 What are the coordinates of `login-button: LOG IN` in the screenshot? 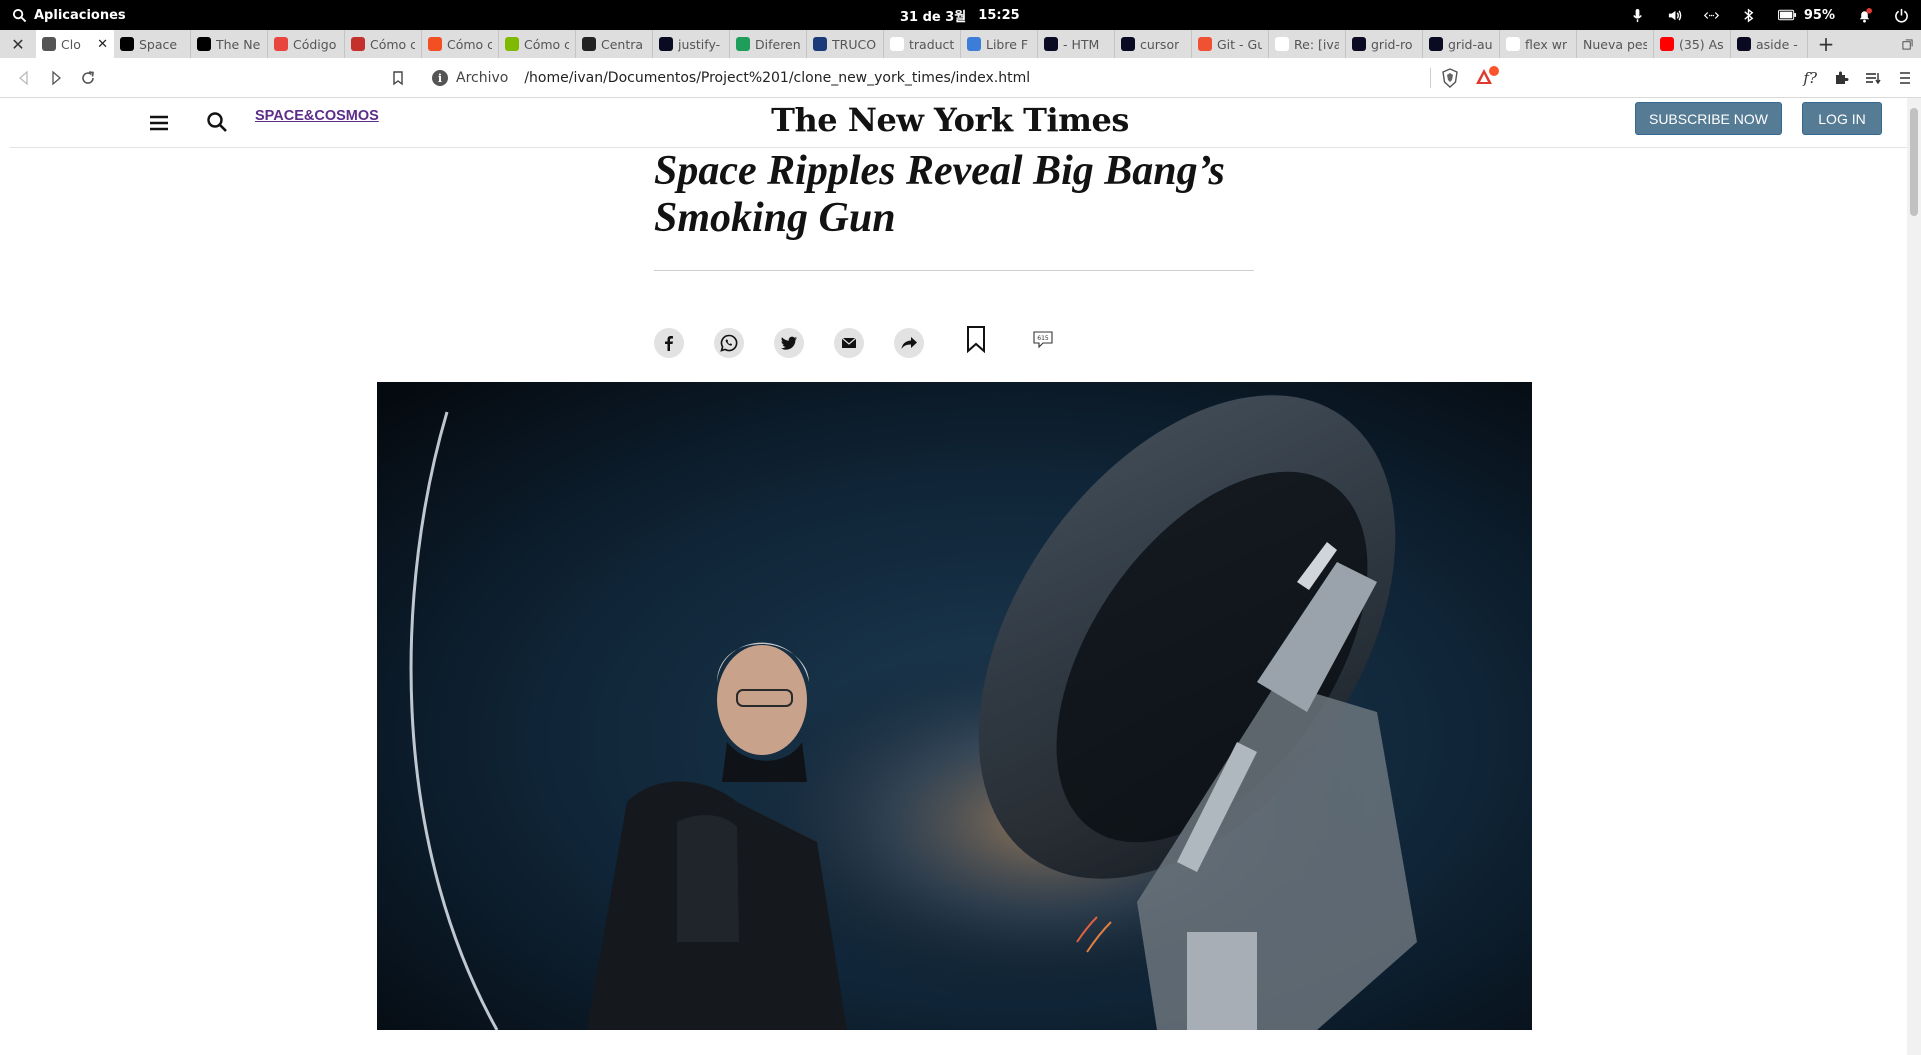 It's located at (1842, 118).